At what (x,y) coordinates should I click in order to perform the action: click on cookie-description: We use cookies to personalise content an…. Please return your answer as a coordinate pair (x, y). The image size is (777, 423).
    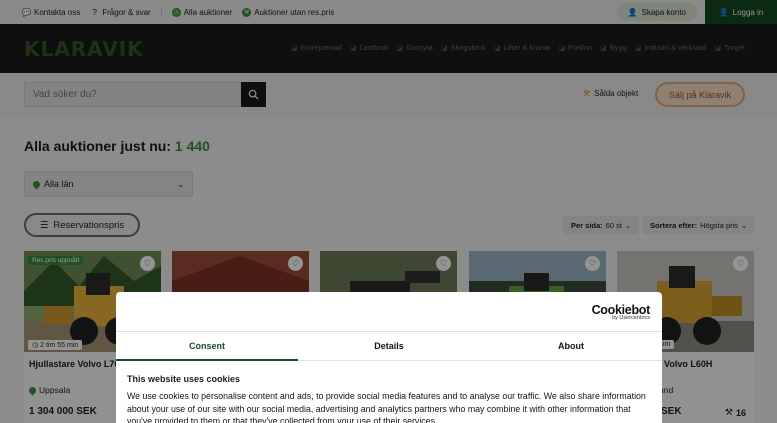
    Looking at the image, I should click on (386, 407).